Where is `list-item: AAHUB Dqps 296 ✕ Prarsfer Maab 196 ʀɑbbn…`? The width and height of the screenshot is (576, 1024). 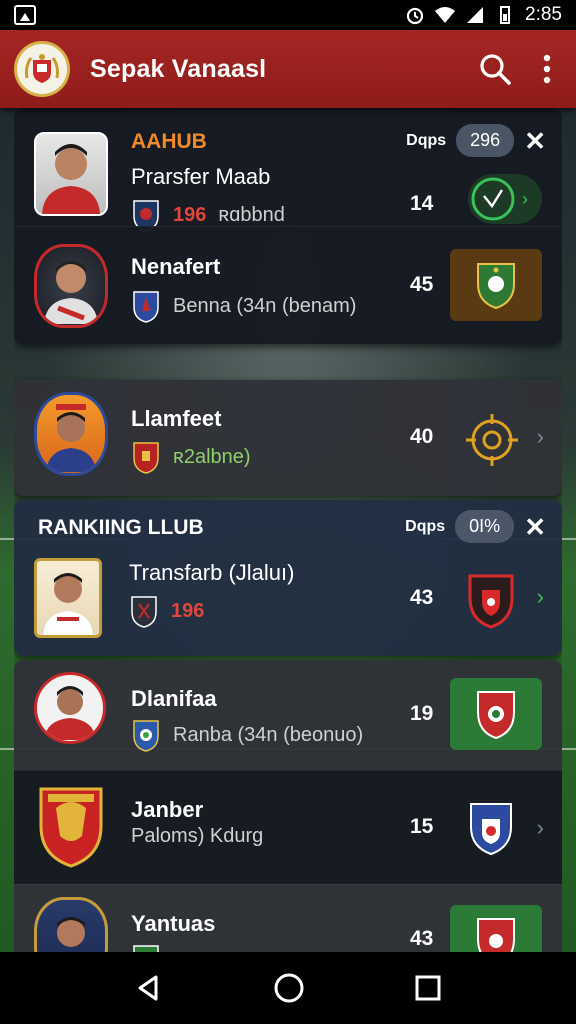
list-item: AAHUB Dqps 296 ✕ Prarsfer Maab 196 ʀɑbbn… is located at coordinates (288, 170).